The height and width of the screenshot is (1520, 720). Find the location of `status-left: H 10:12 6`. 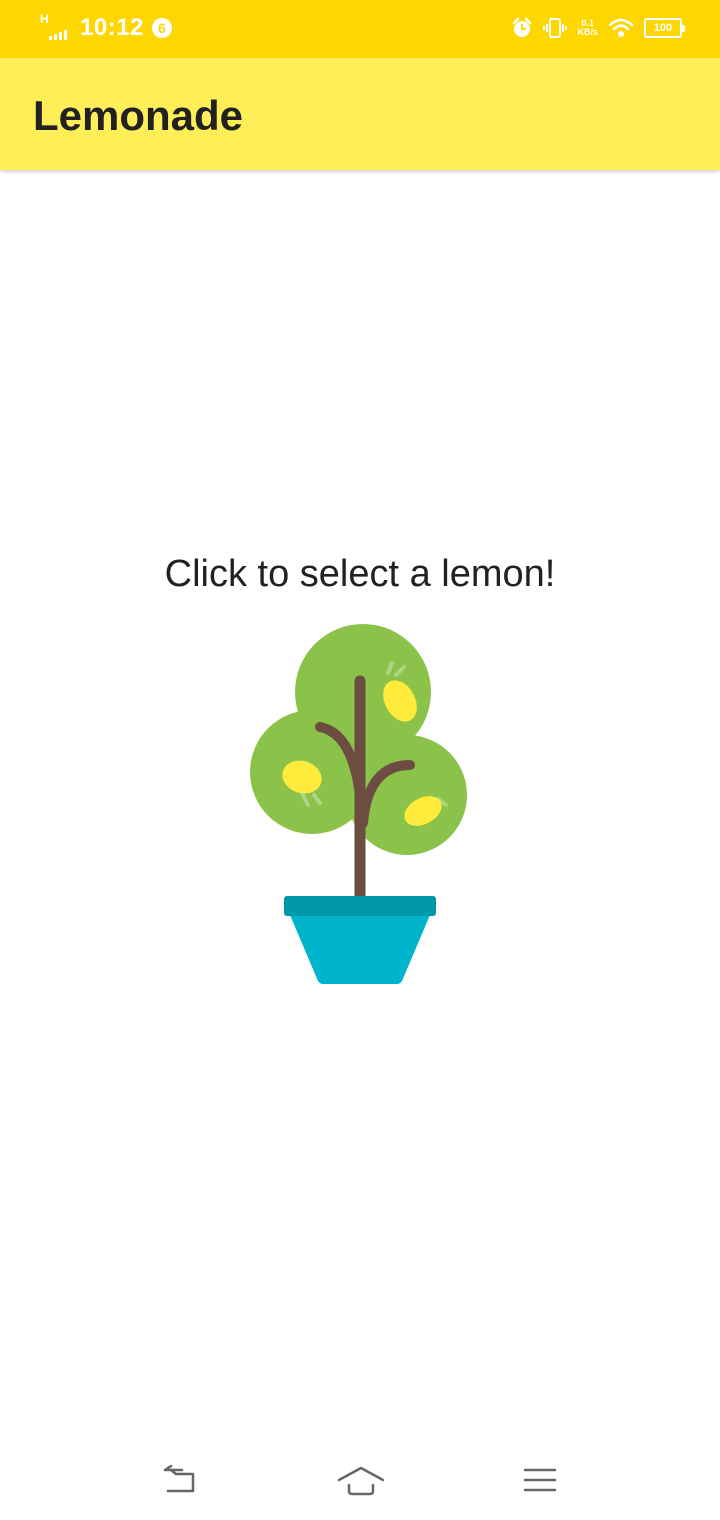

status-left: H 10:12 6 is located at coordinates (106, 27).